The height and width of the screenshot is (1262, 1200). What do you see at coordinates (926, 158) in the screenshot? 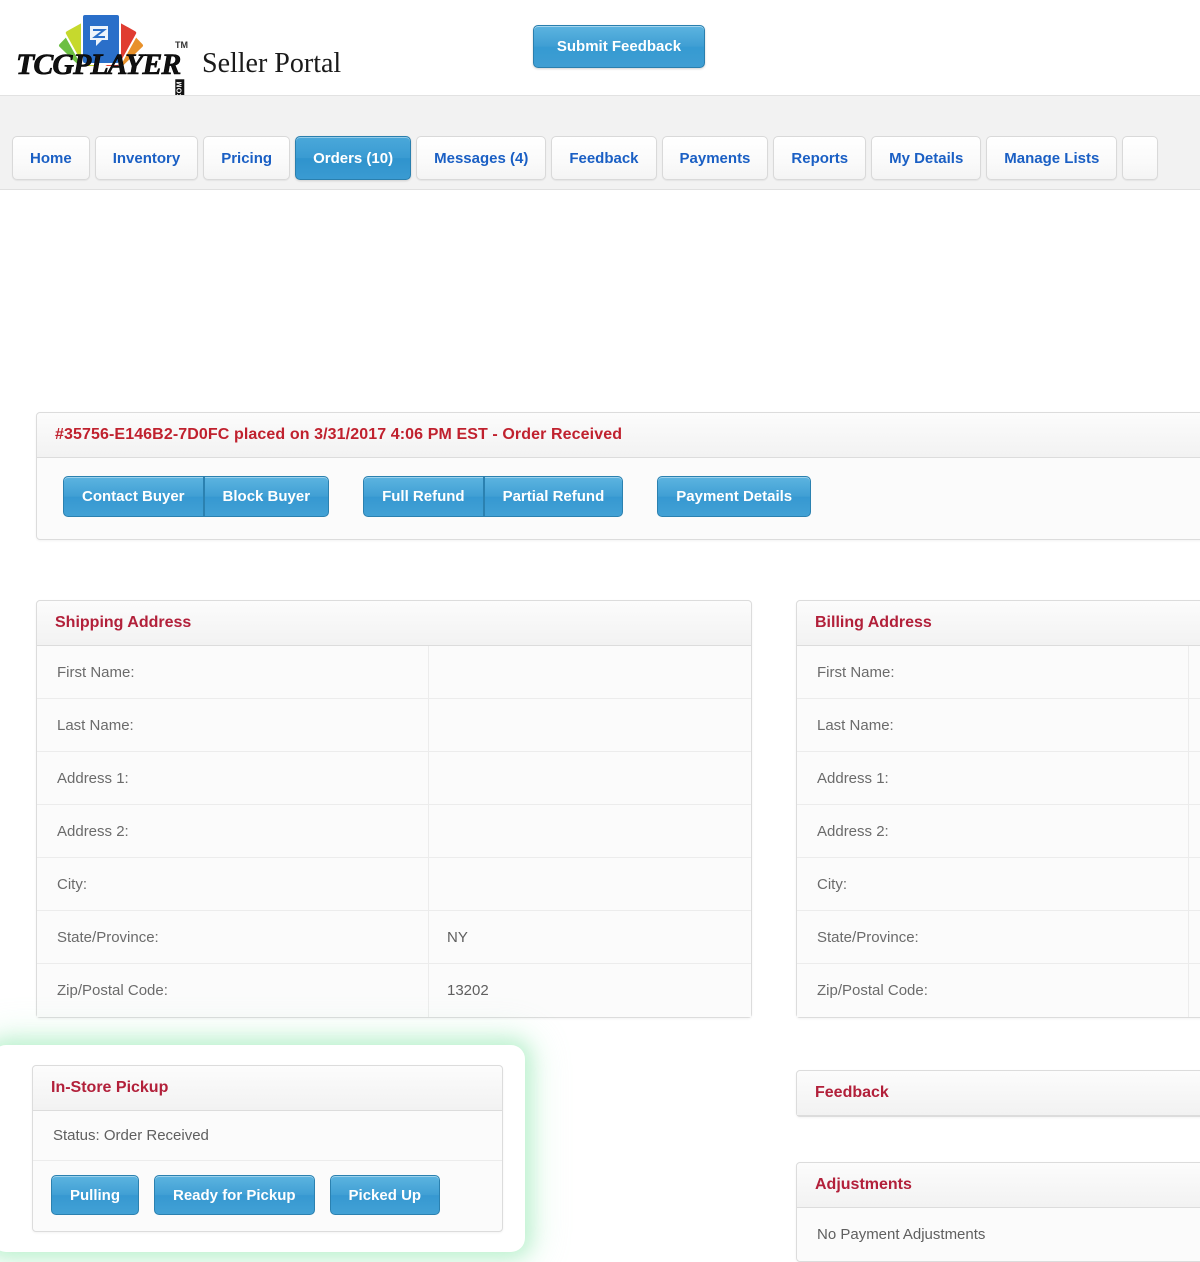
I see `nav-tab-my-details: My Details` at bounding box center [926, 158].